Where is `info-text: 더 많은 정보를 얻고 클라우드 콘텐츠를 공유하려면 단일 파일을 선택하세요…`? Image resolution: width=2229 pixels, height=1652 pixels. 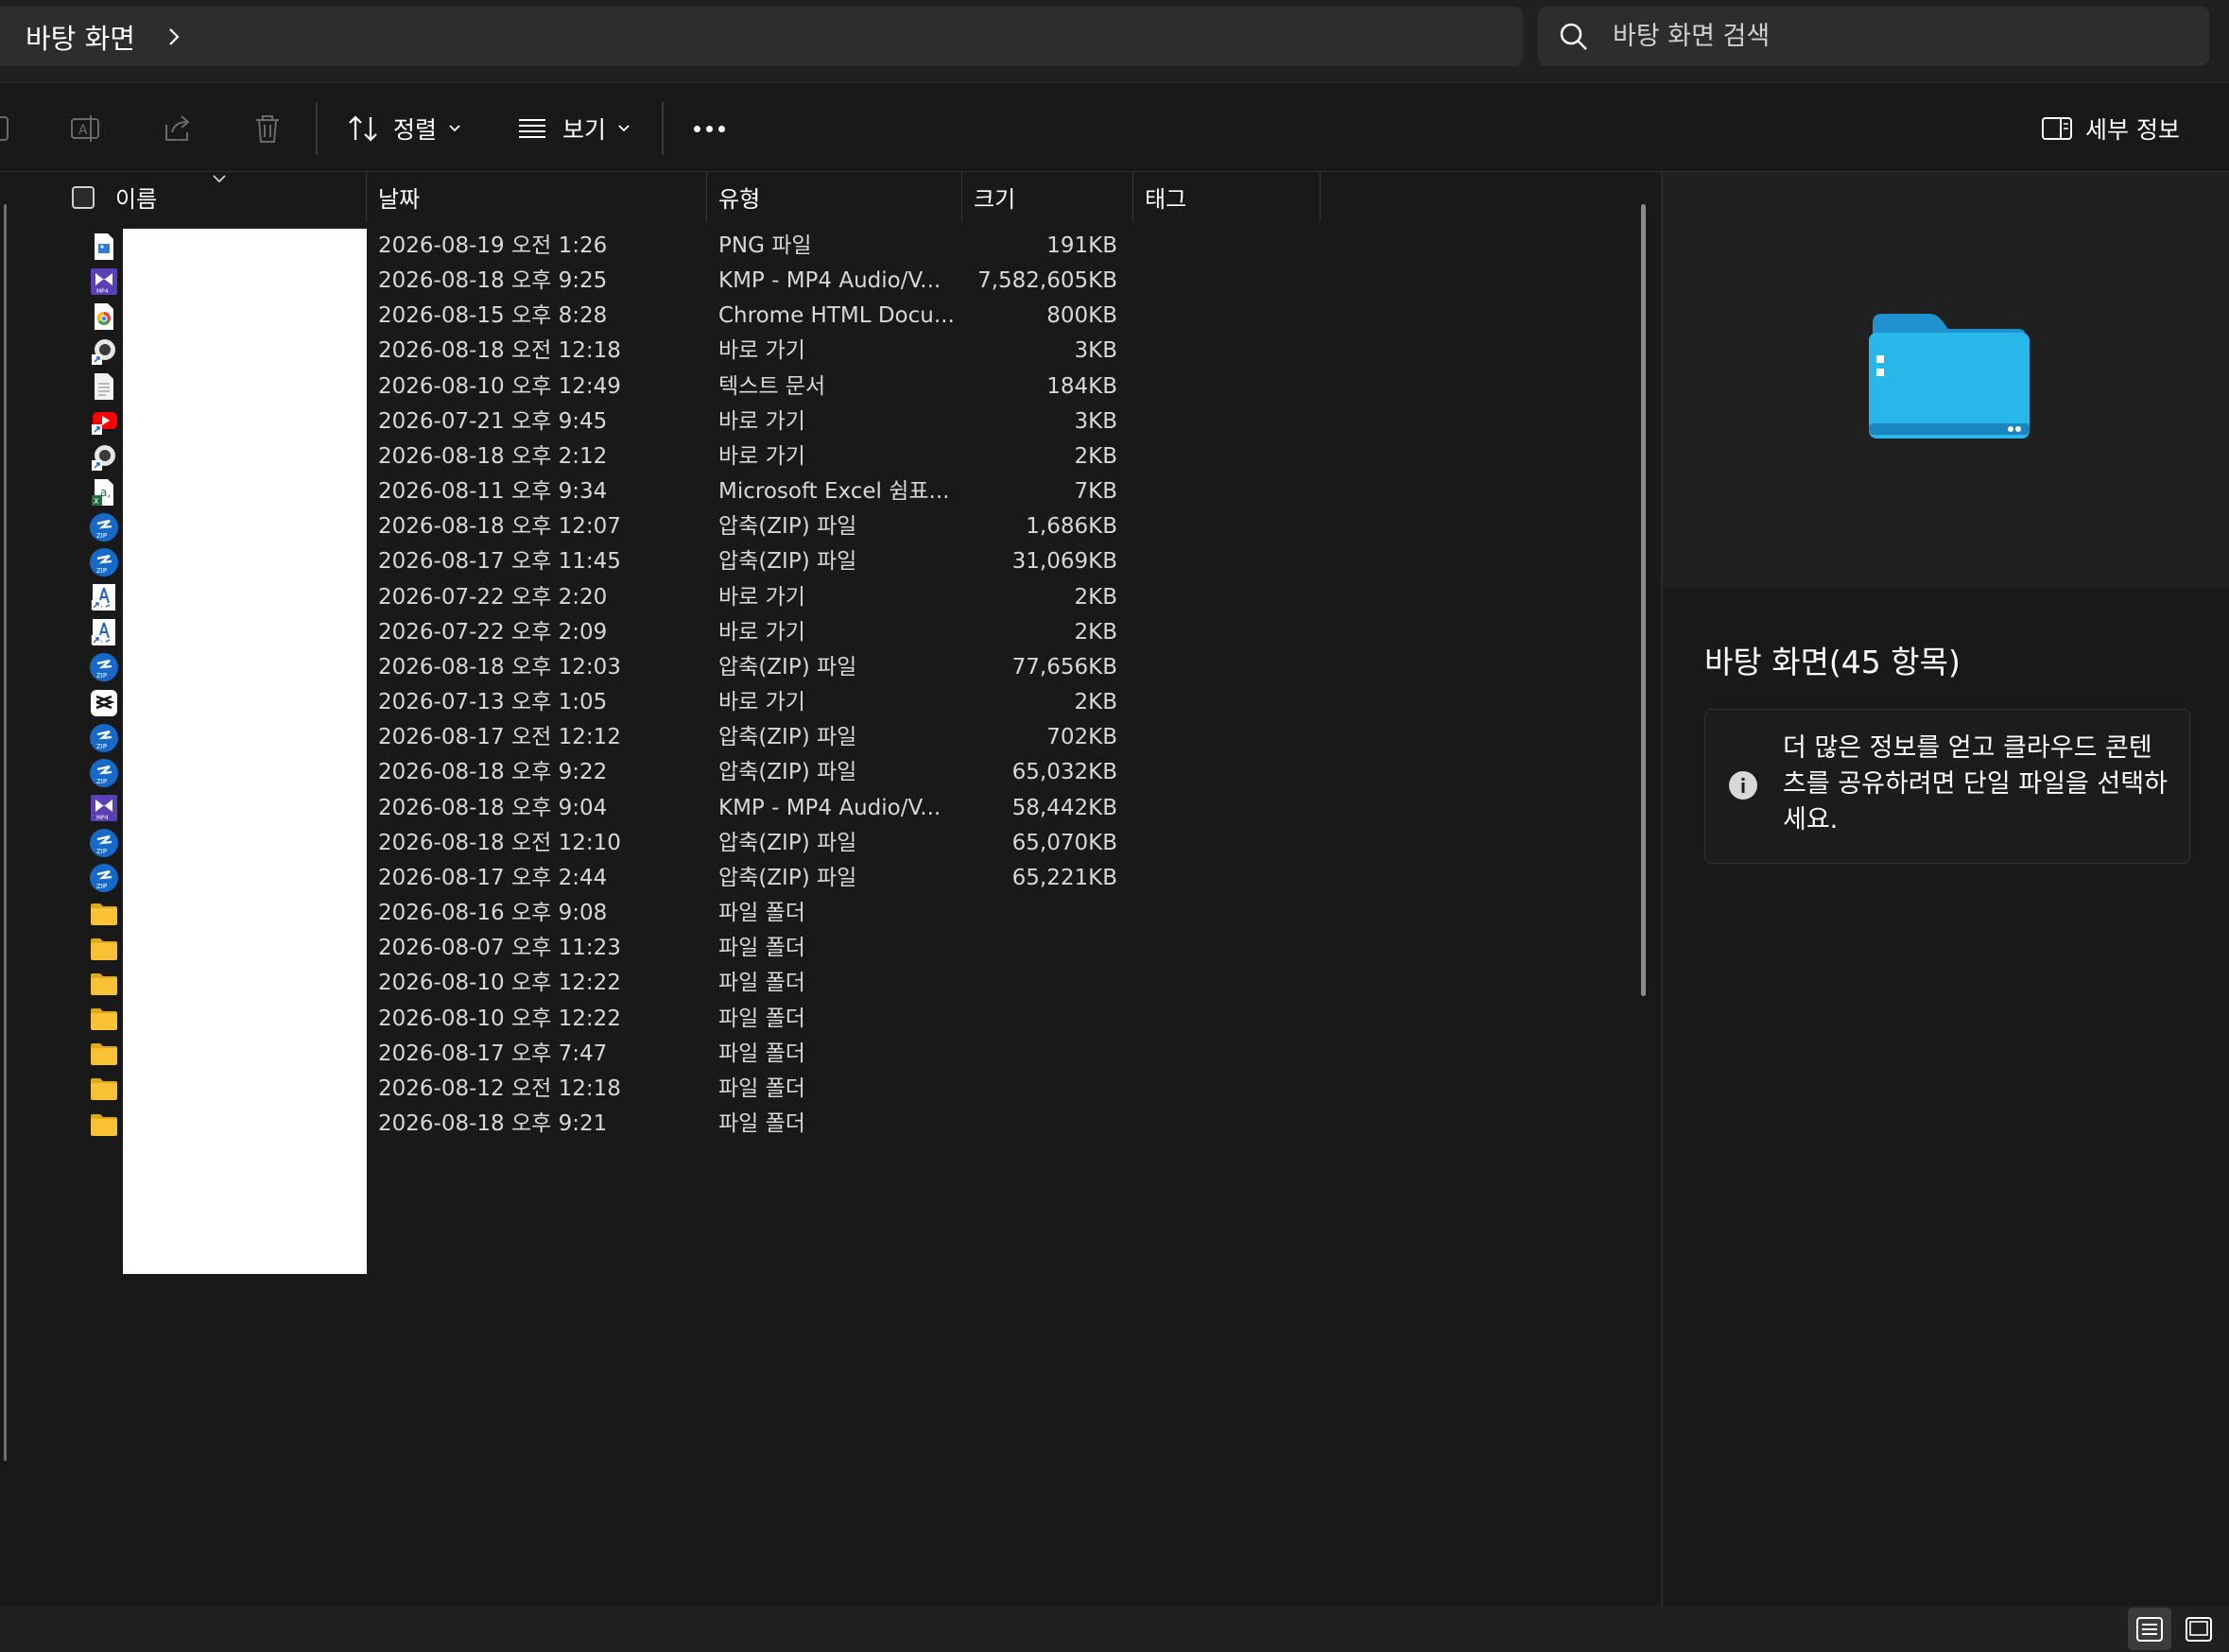
info-text: 더 많은 정보를 얻고 클라우드 콘텐츠를 공유하려면 단일 파일을 선택하세요… is located at coordinates (1975, 784).